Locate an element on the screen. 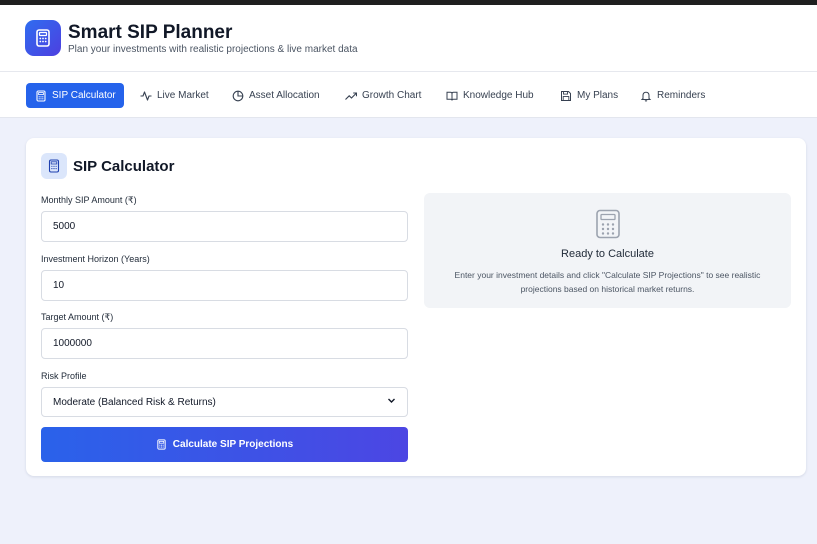  activity-icon is located at coordinates (145, 95).